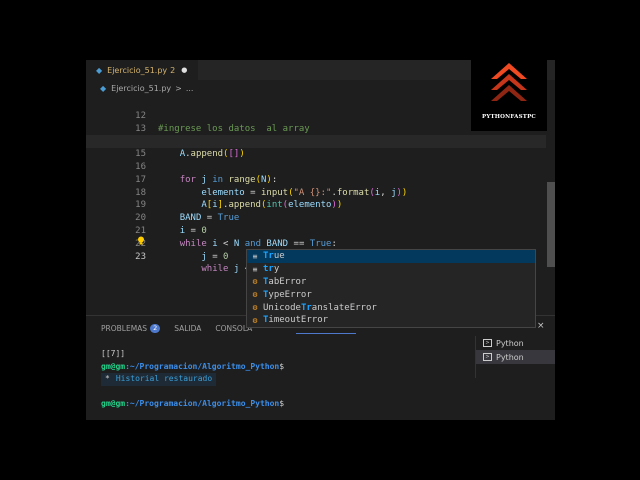 Image resolution: width=640 pixels, height=480 pixels. I want to click on lightbulb-icon, so click(141, 240).